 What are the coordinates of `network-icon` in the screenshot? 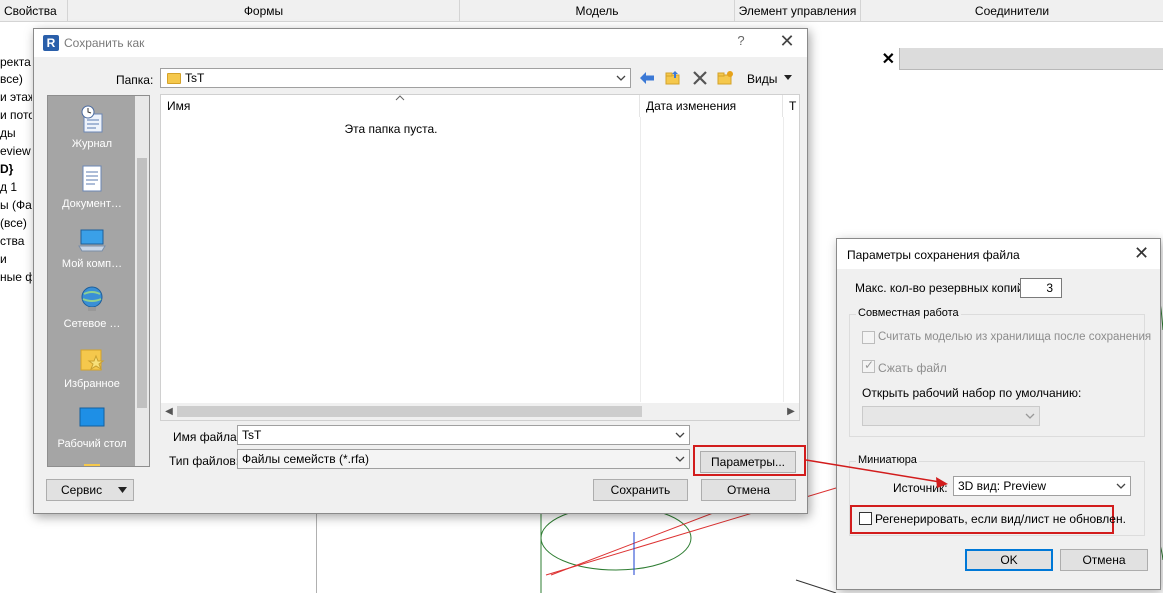 It's located at (92, 298).